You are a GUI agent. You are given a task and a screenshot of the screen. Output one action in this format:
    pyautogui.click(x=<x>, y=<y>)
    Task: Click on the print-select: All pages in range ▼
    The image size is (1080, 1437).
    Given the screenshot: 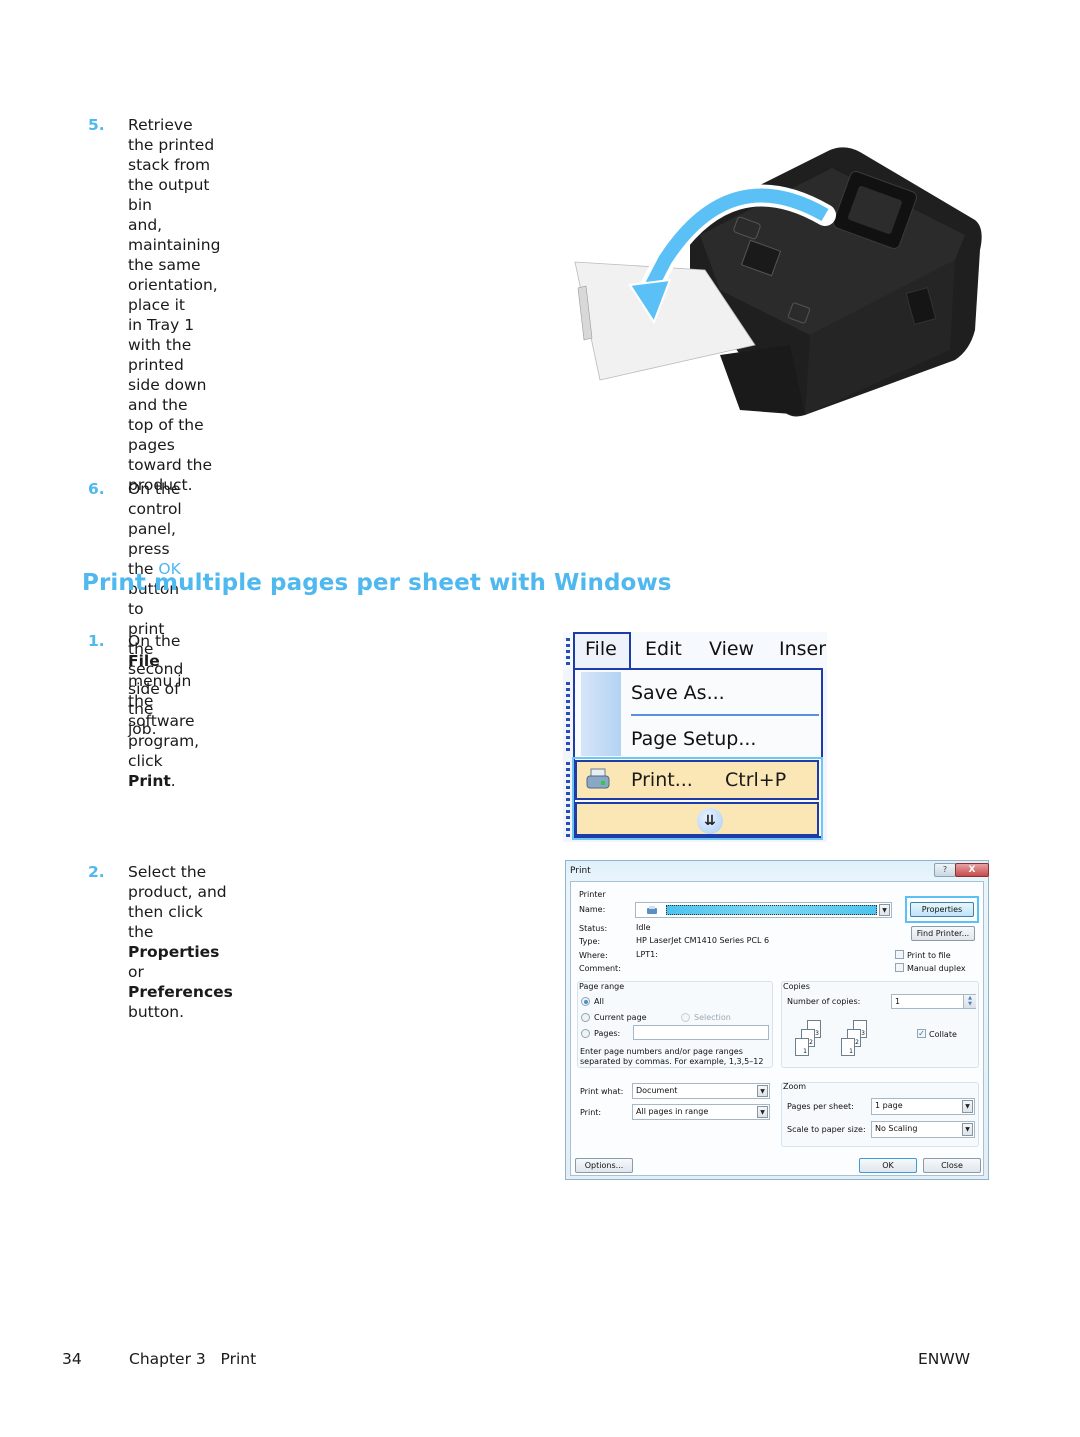 What is the action you would take?
    pyautogui.click(x=701, y=1112)
    